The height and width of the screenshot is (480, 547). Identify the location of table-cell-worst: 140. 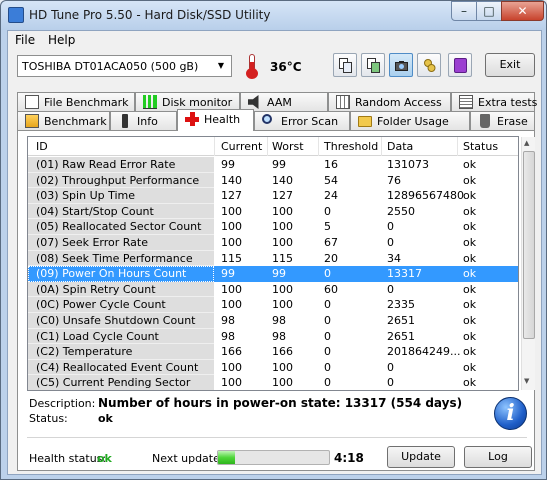
(282, 180).